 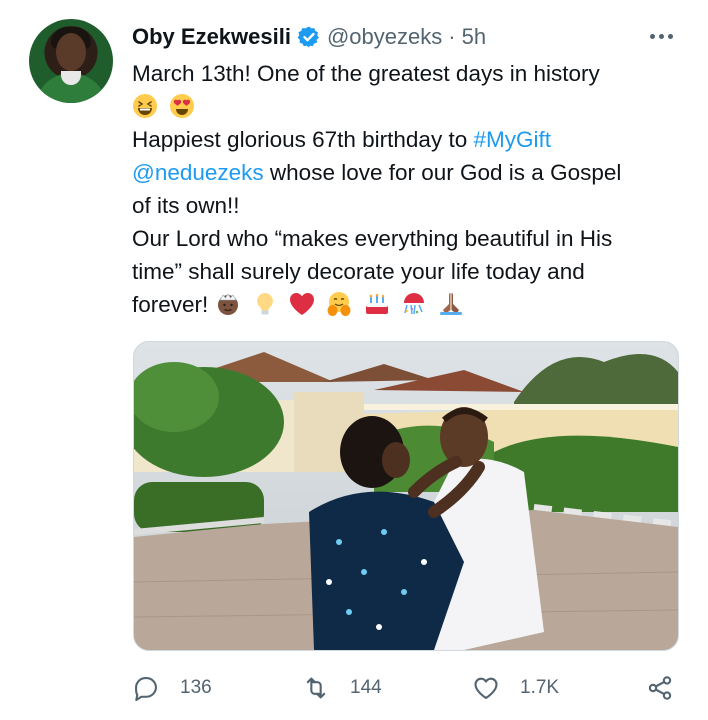 What do you see at coordinates (302, 304) in the screenshot?
I see `red-heart-icon` at bounding box center [302, 304].